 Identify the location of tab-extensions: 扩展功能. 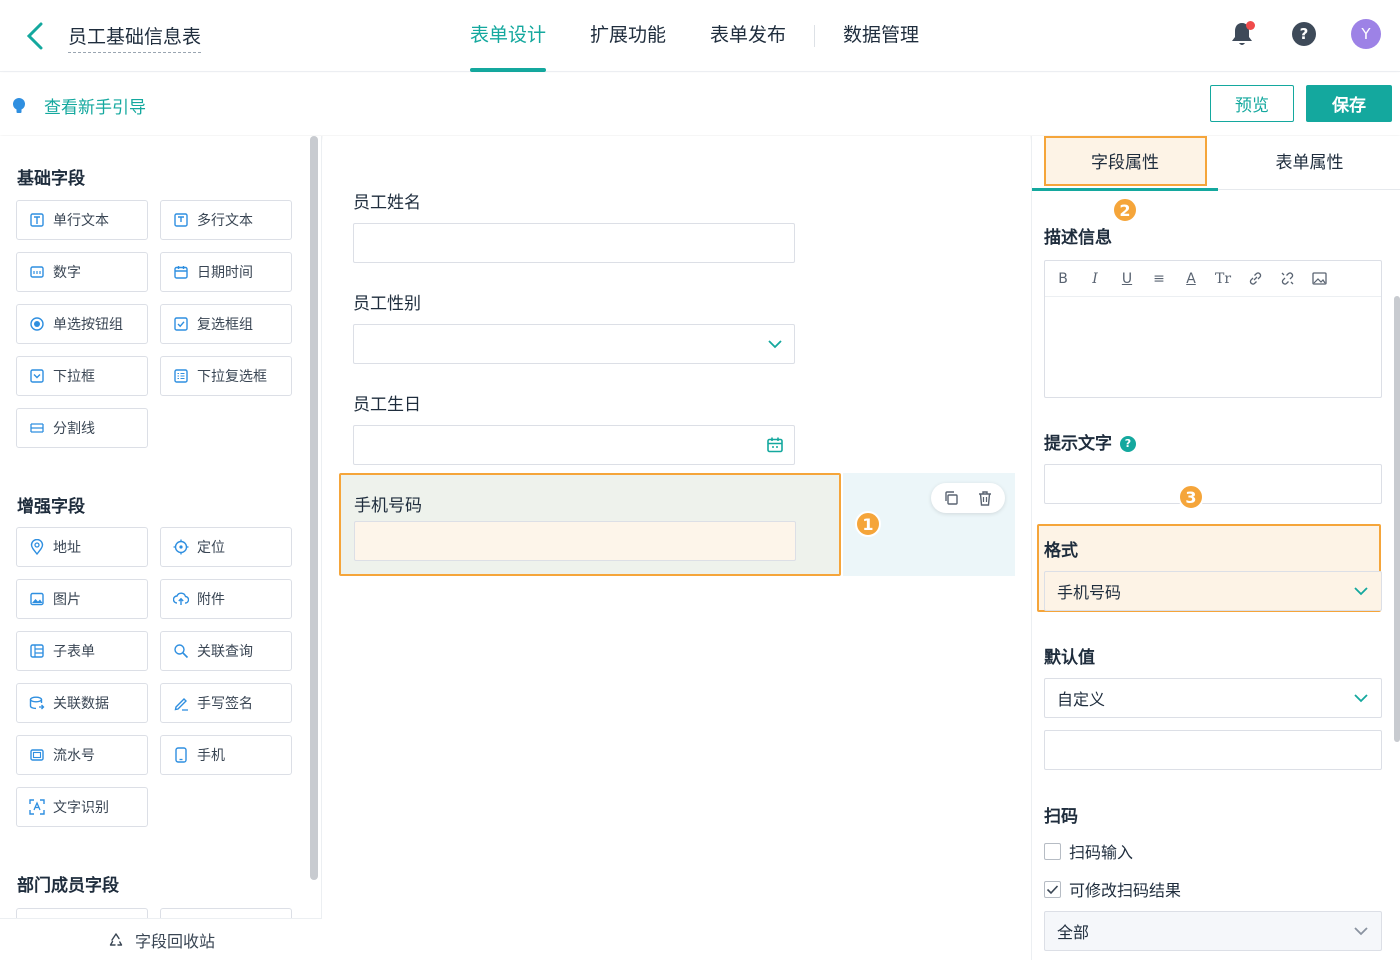
(628, 36).